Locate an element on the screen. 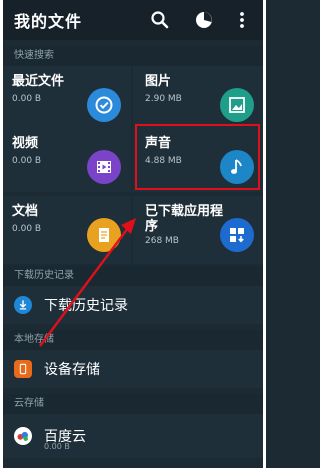  cloud-icon is located at coordinates (23, 436).